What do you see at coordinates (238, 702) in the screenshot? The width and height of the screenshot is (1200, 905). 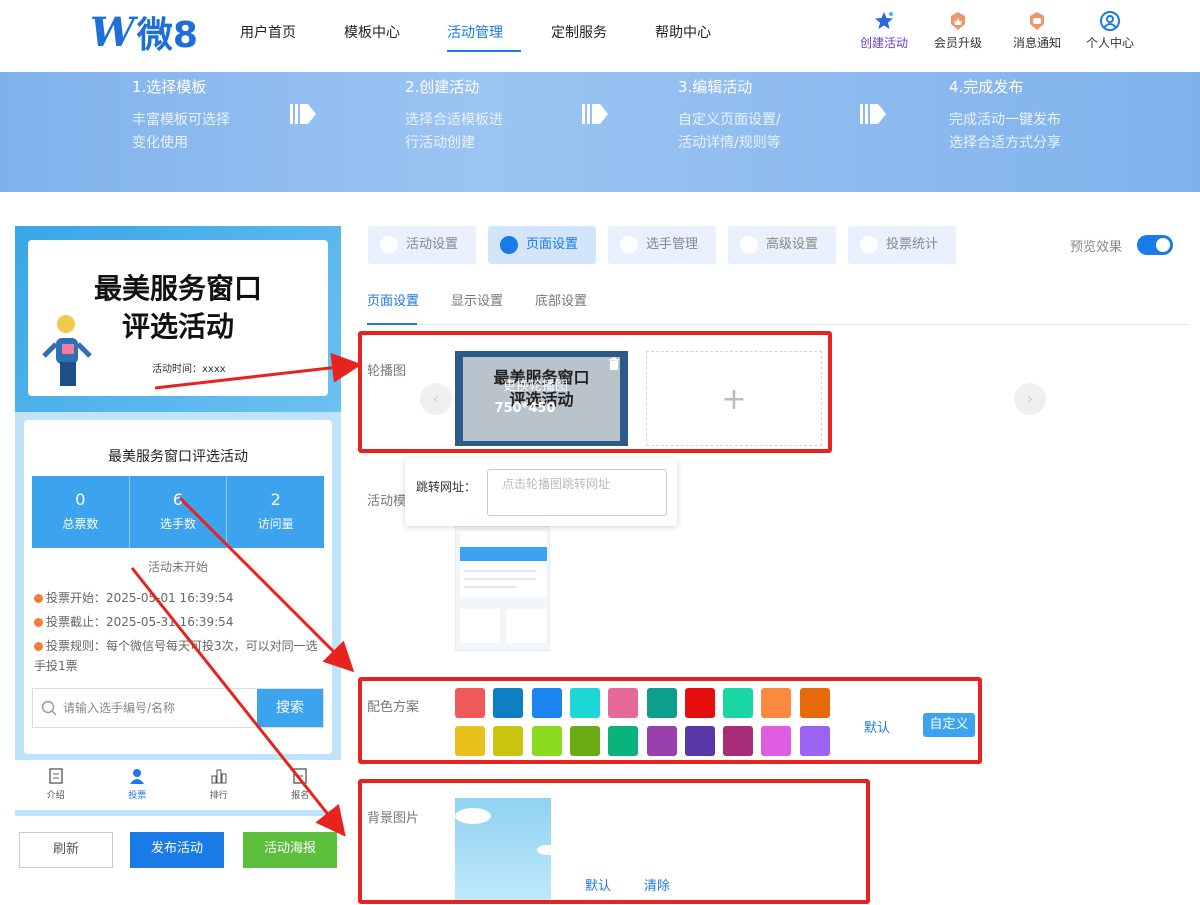 I see `arrow-to-background` at bounding box center [238, 702].